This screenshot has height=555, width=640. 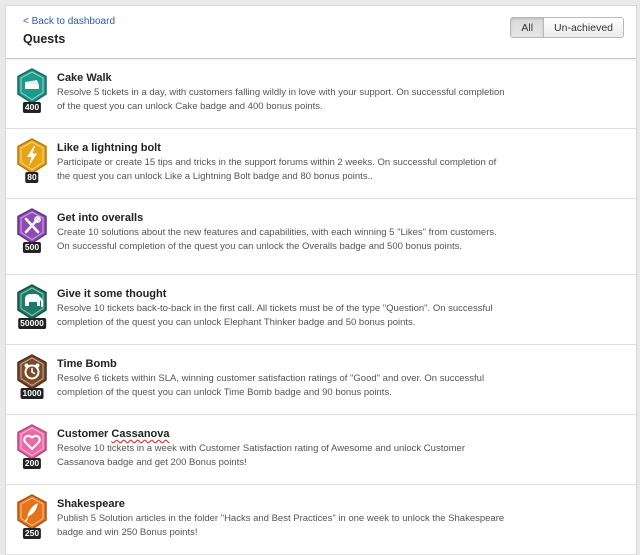 I want to click on badge-points: 1000, so click(x=32, y=393).